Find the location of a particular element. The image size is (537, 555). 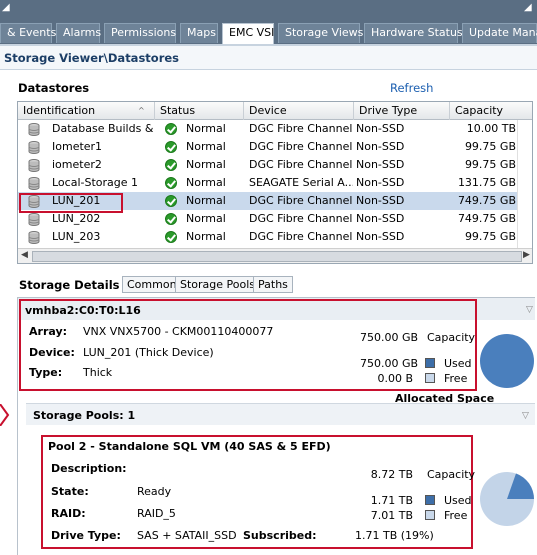

column-header-drive-type: Drive Type is located at coordinates (402, 111).